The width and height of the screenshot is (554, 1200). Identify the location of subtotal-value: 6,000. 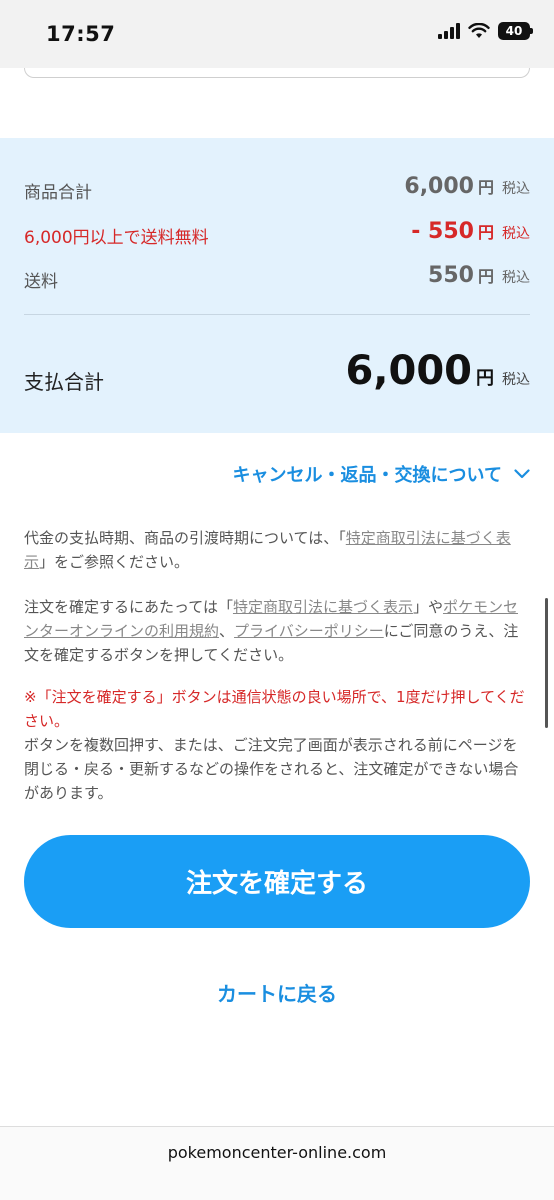
(439, 186).